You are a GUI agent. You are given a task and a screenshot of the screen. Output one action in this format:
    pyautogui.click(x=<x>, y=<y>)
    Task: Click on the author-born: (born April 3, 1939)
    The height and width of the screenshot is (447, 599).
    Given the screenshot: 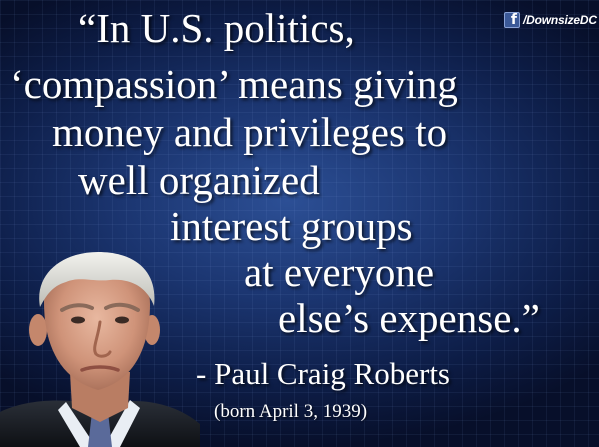 What is the action you would take?
    pyautogui.click(x=291, y=411)
    